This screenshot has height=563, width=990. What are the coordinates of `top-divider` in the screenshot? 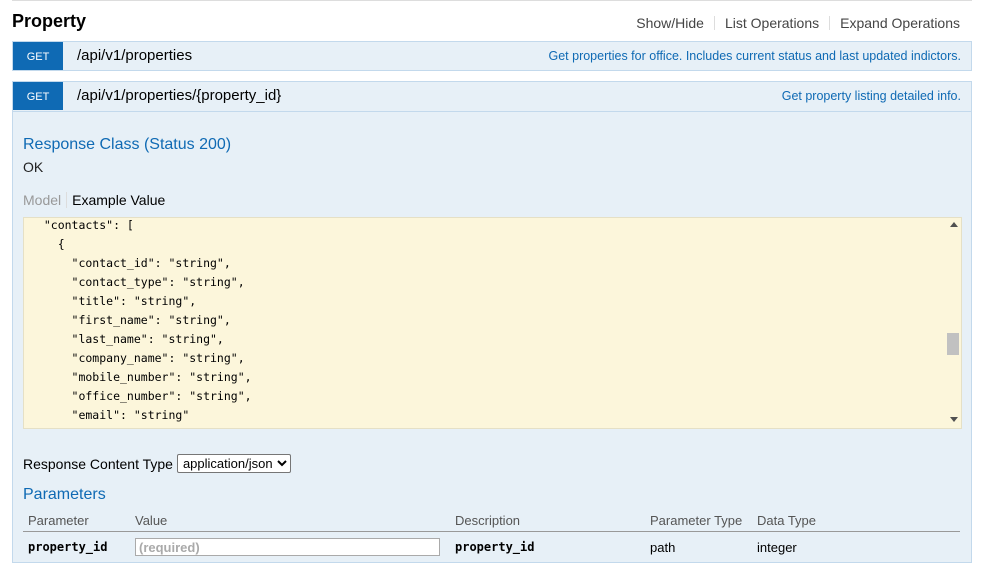 It's located at (492, 0).